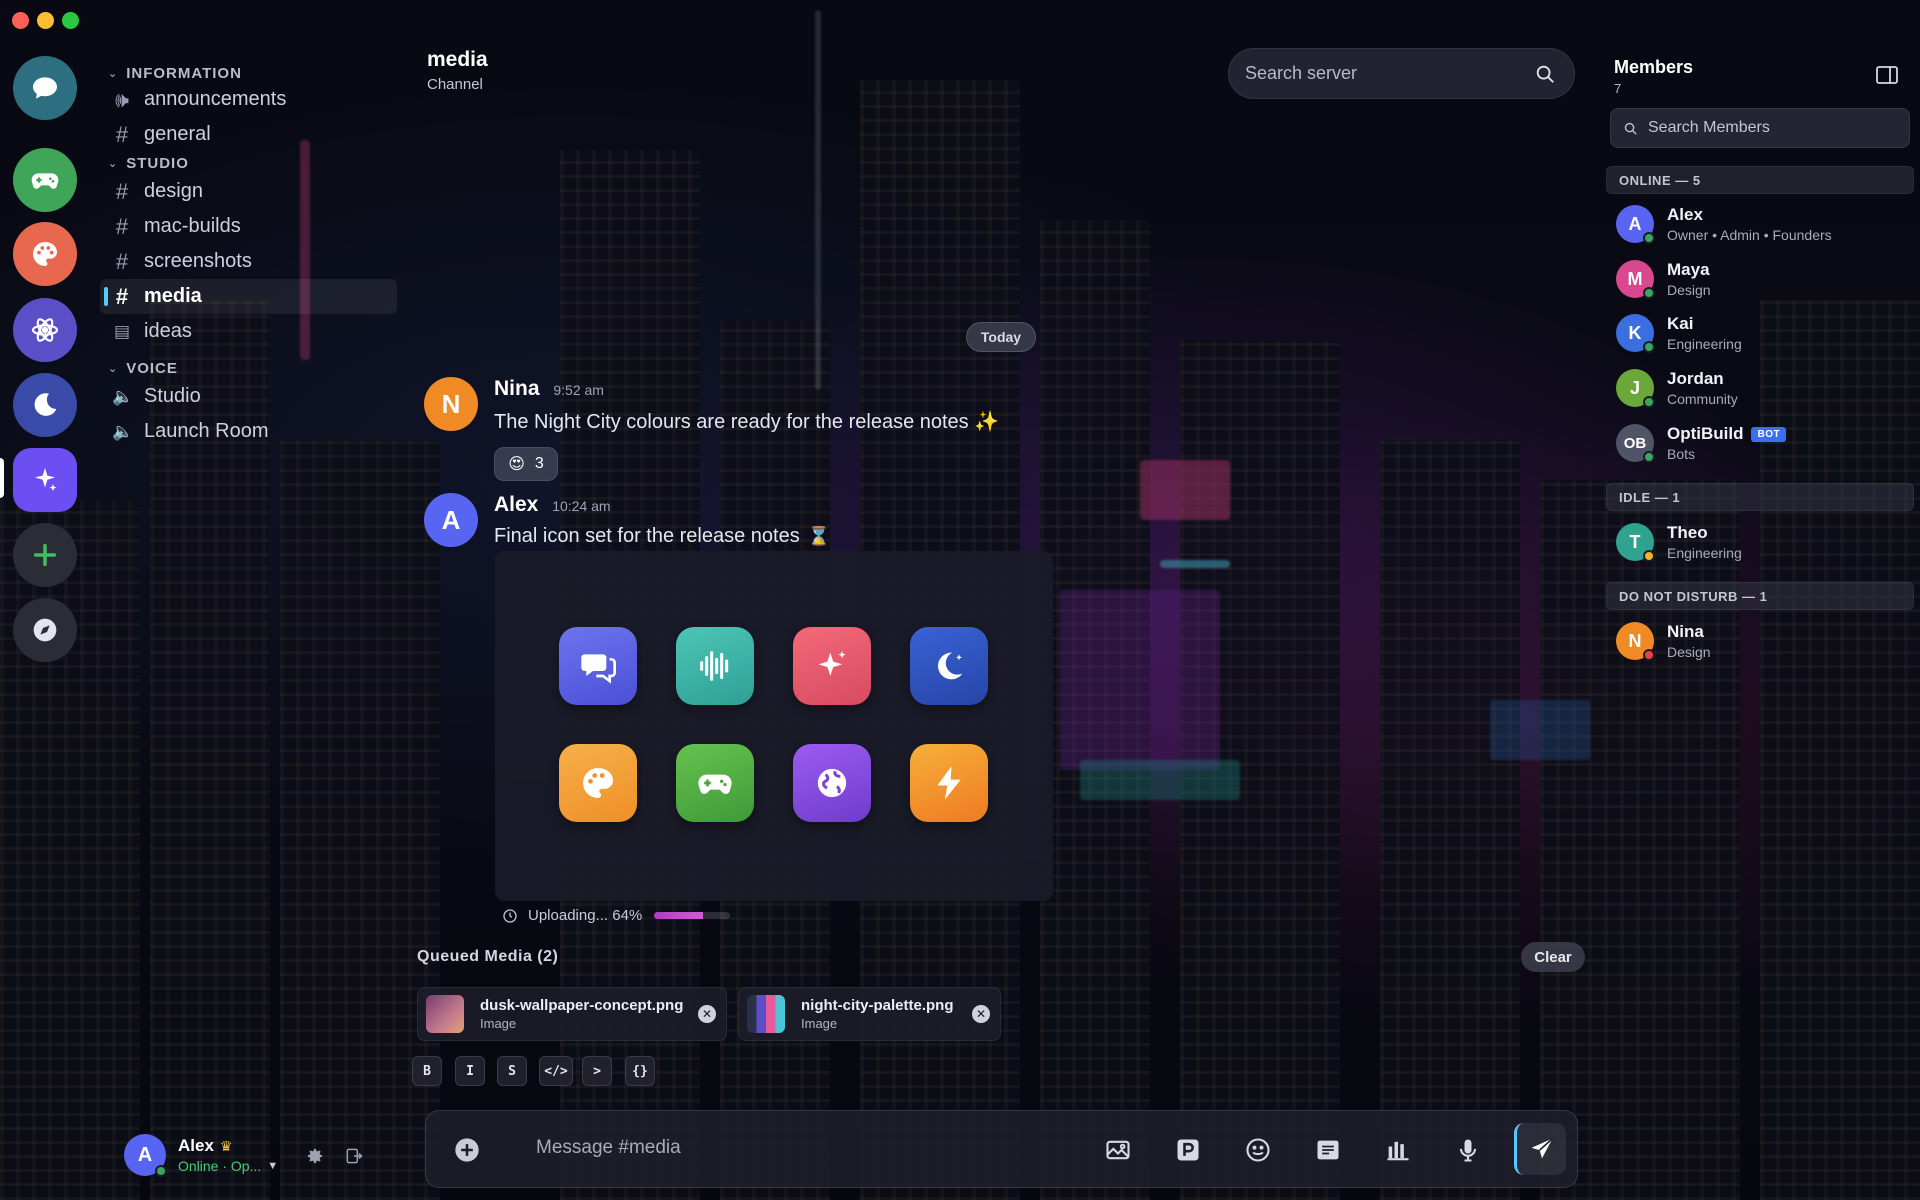  Describe the element at coordinates (250, 134) in the screenshot. I see `channel-general: # general` at that location.